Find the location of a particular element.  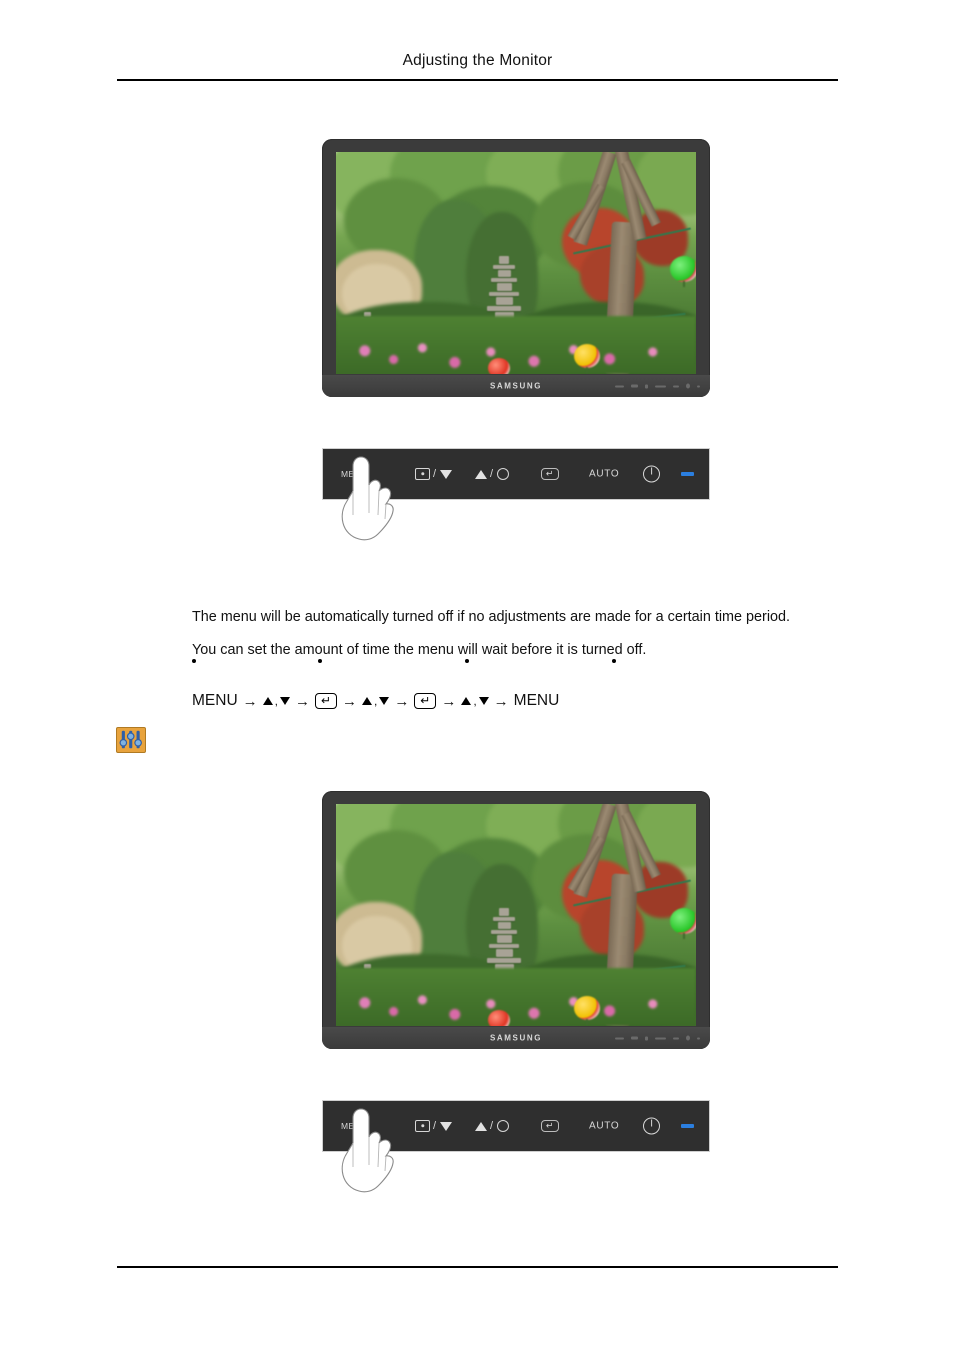

source-down-button-top: / is located at coordinates (433, 474).